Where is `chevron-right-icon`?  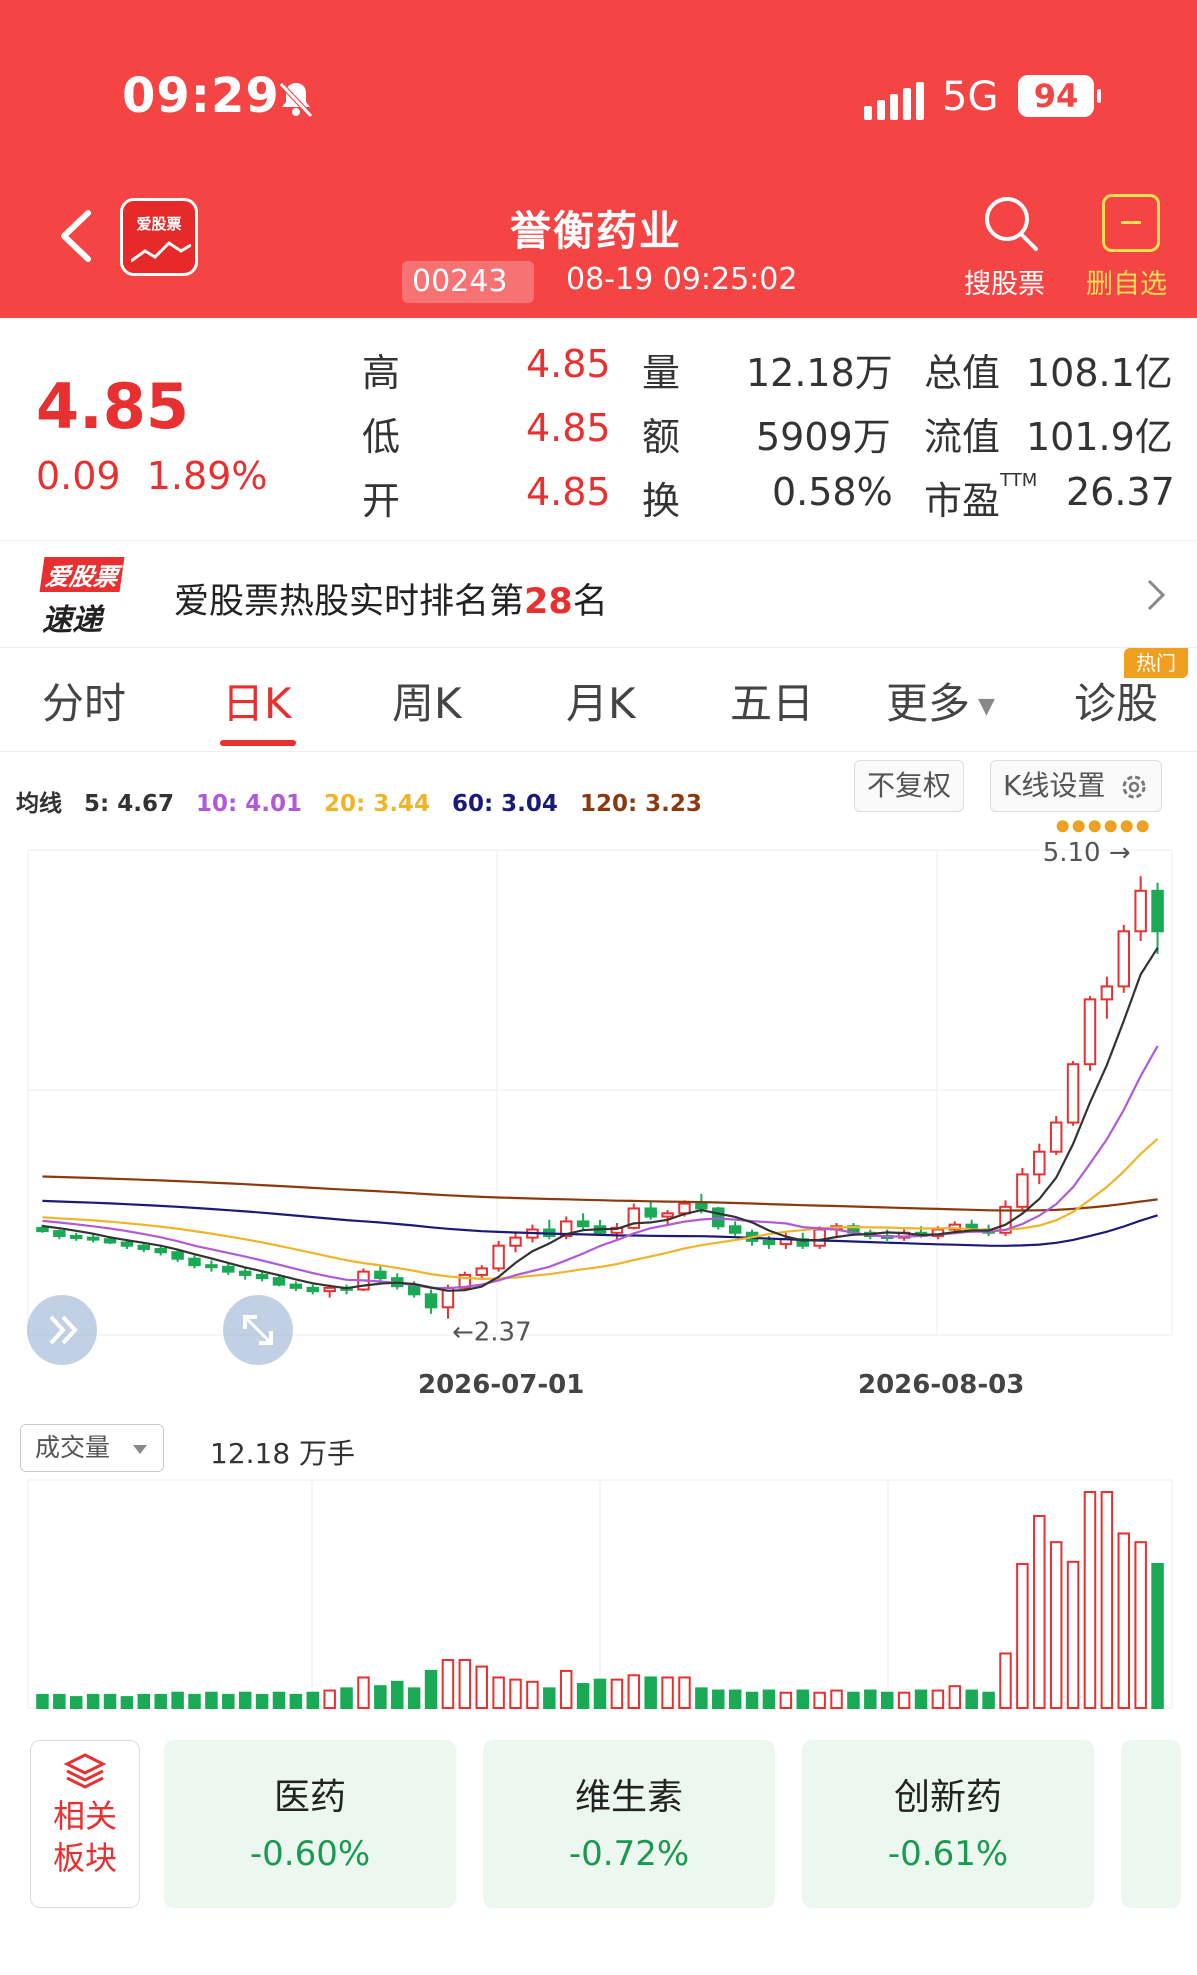 chevron-right-icon is located at coordinates (1156, 595).